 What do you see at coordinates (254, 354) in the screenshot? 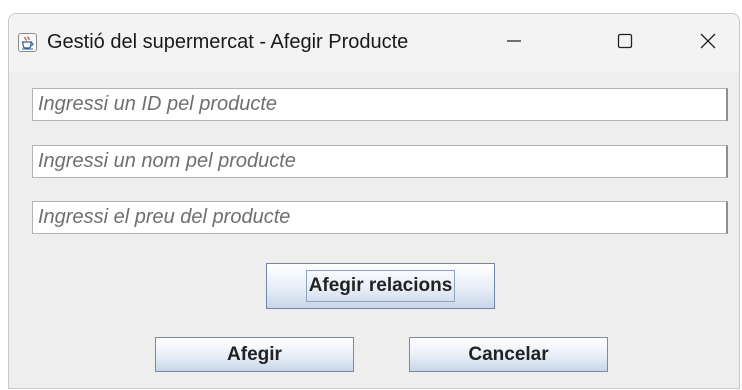
I see `add-button: Afegir` at bounding box center [254, 354].